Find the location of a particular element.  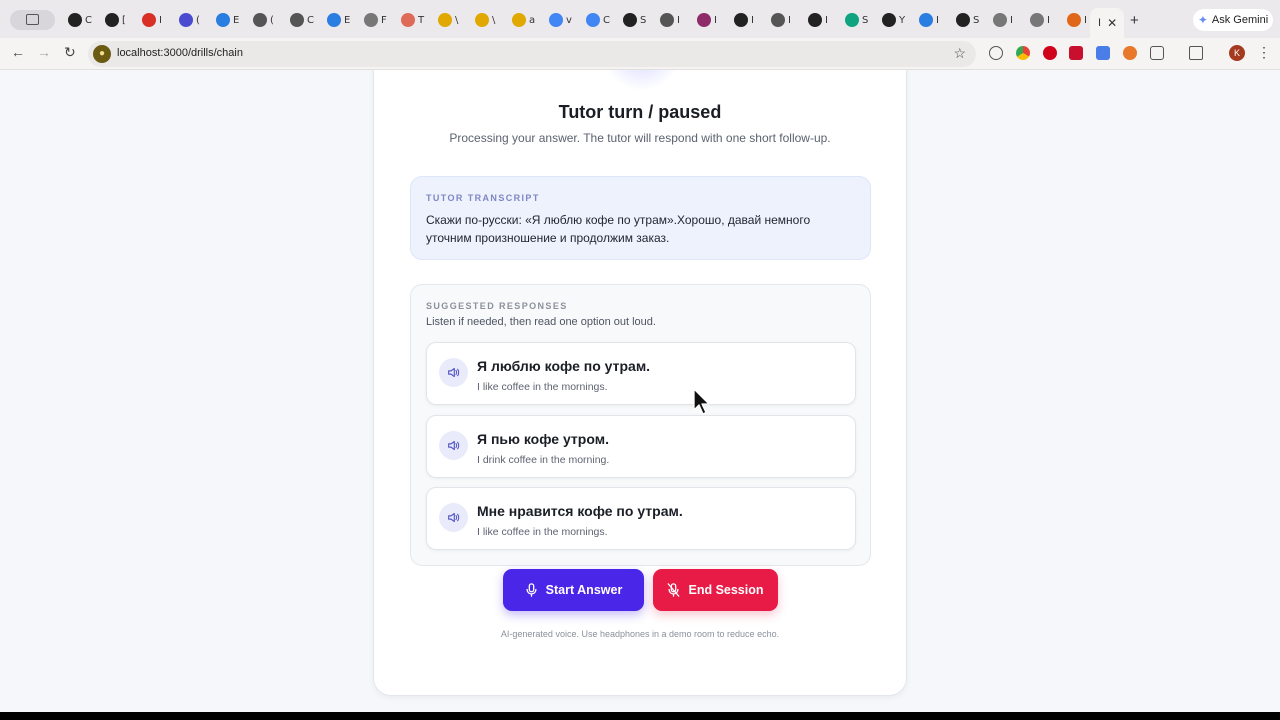

search-extension-icon is located at coordinates (996, 53).